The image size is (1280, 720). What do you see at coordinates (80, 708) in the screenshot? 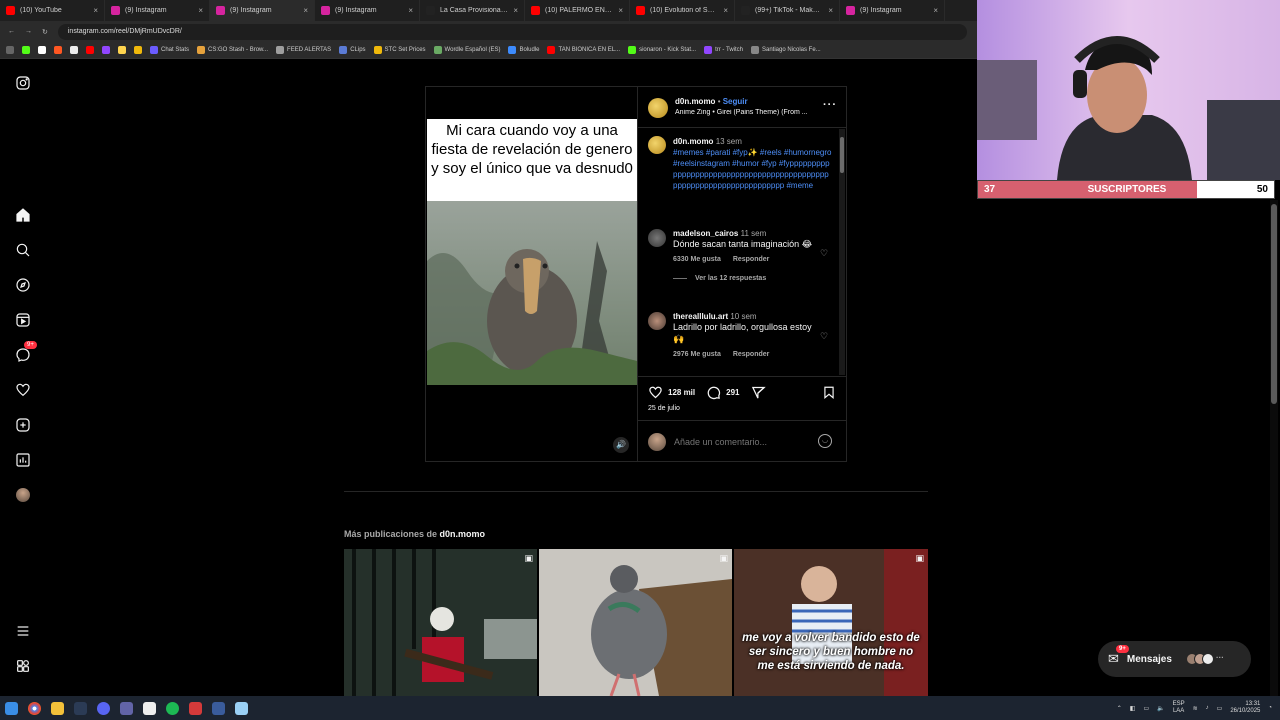
I see `steam-icon` at bounding box center [80, 708].